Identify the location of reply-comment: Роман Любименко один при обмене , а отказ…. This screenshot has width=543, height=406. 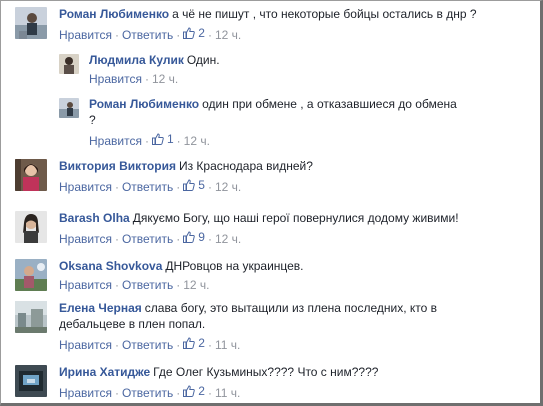
(299, 127).